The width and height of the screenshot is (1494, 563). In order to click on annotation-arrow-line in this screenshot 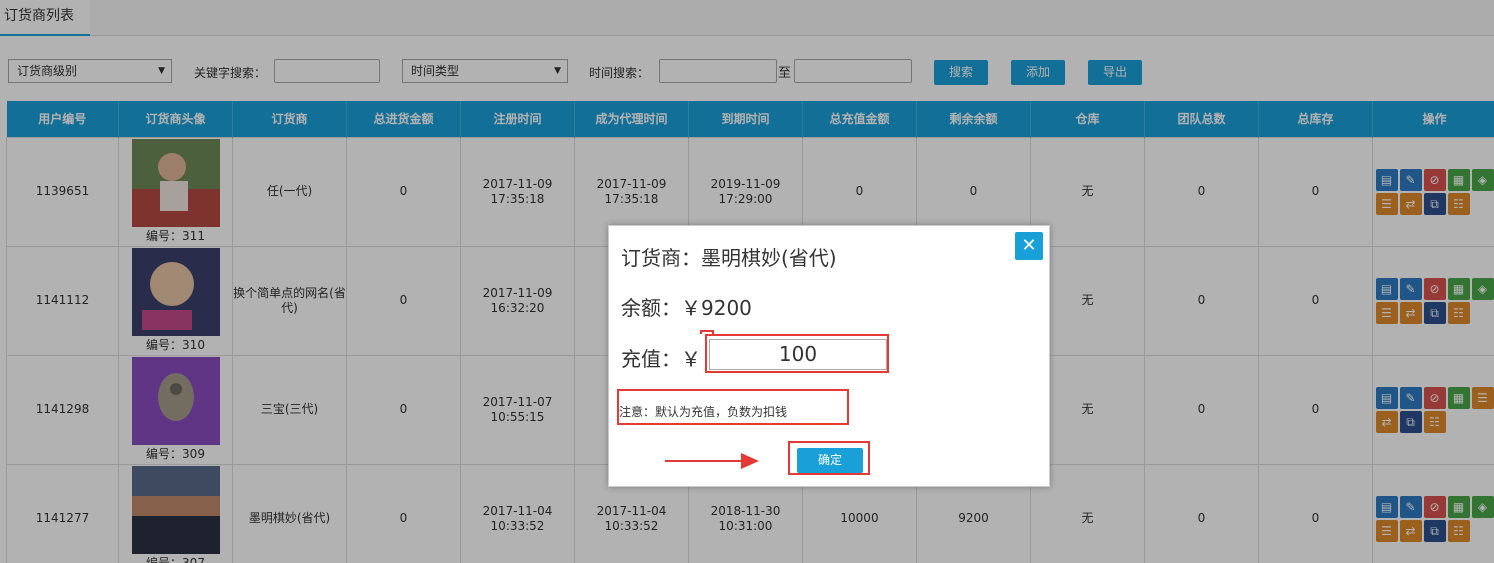, I will do `click(705, 461)`.